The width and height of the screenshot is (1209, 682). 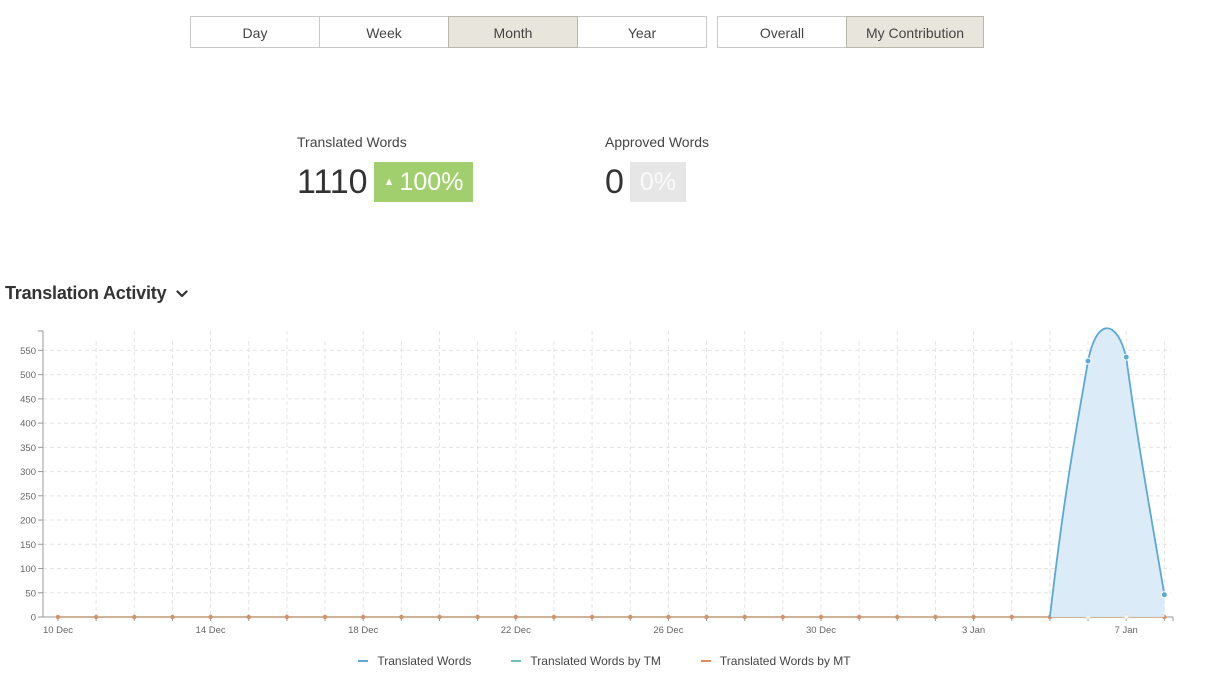 I want to click on translation-activity-title: Translation Activity, so click(x=86, y=293).